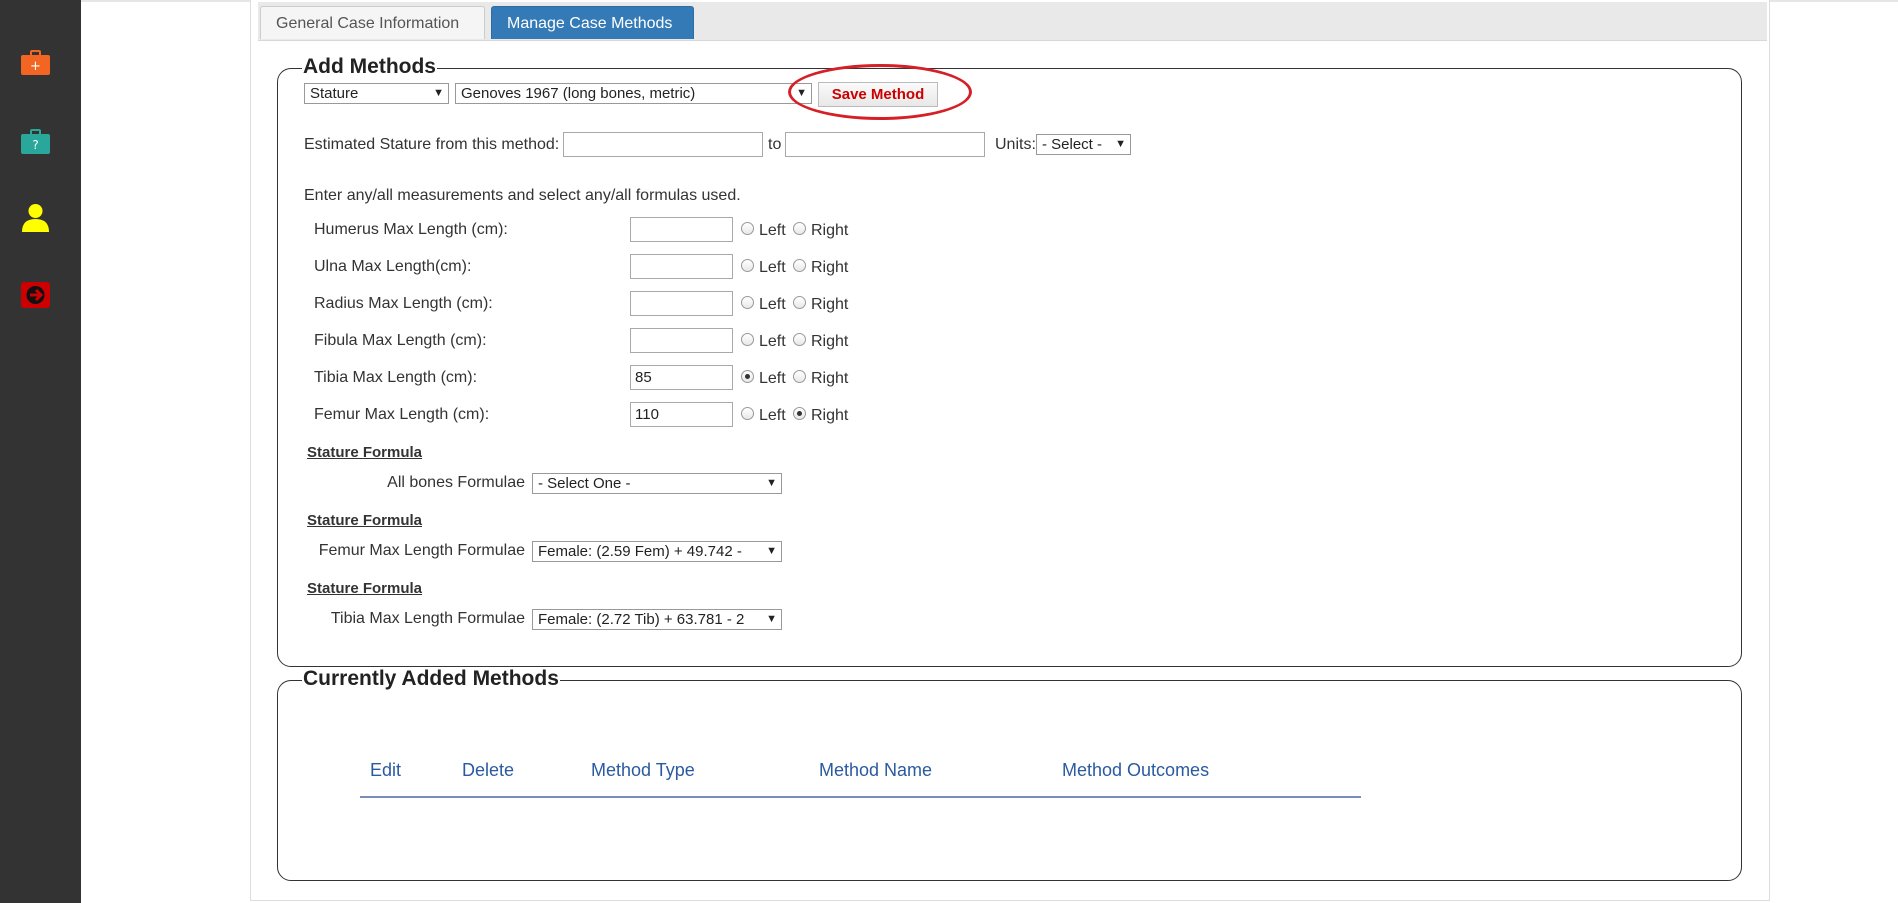 This screenshot has height=903, width=1898. I want to click on tibia-left-radio, so click(747, 376).